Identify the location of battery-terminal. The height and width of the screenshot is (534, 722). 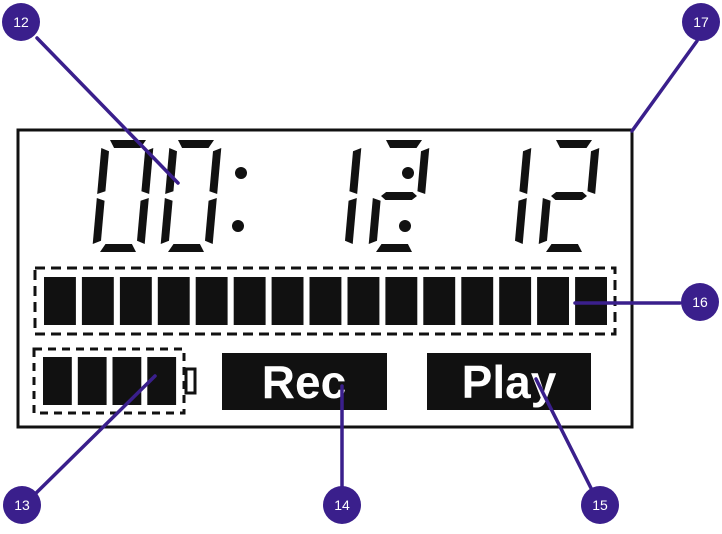
(190, 381).